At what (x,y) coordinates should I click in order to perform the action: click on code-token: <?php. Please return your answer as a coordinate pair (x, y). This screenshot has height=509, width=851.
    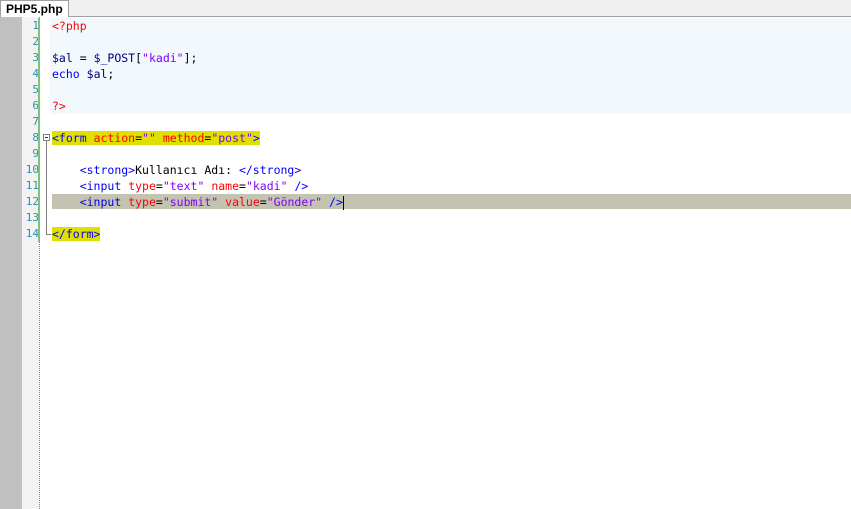
    Looking at the image, I should click on (69, 26).